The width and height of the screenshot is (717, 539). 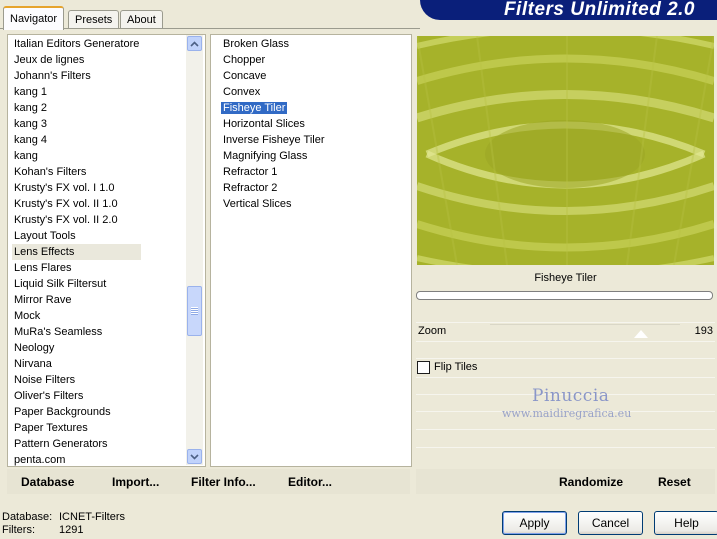 What do you see at coordinates (257, 204) in the screenshot?
I see `filter-item-label: Vertical Slices` at bounding box center [257, 204].